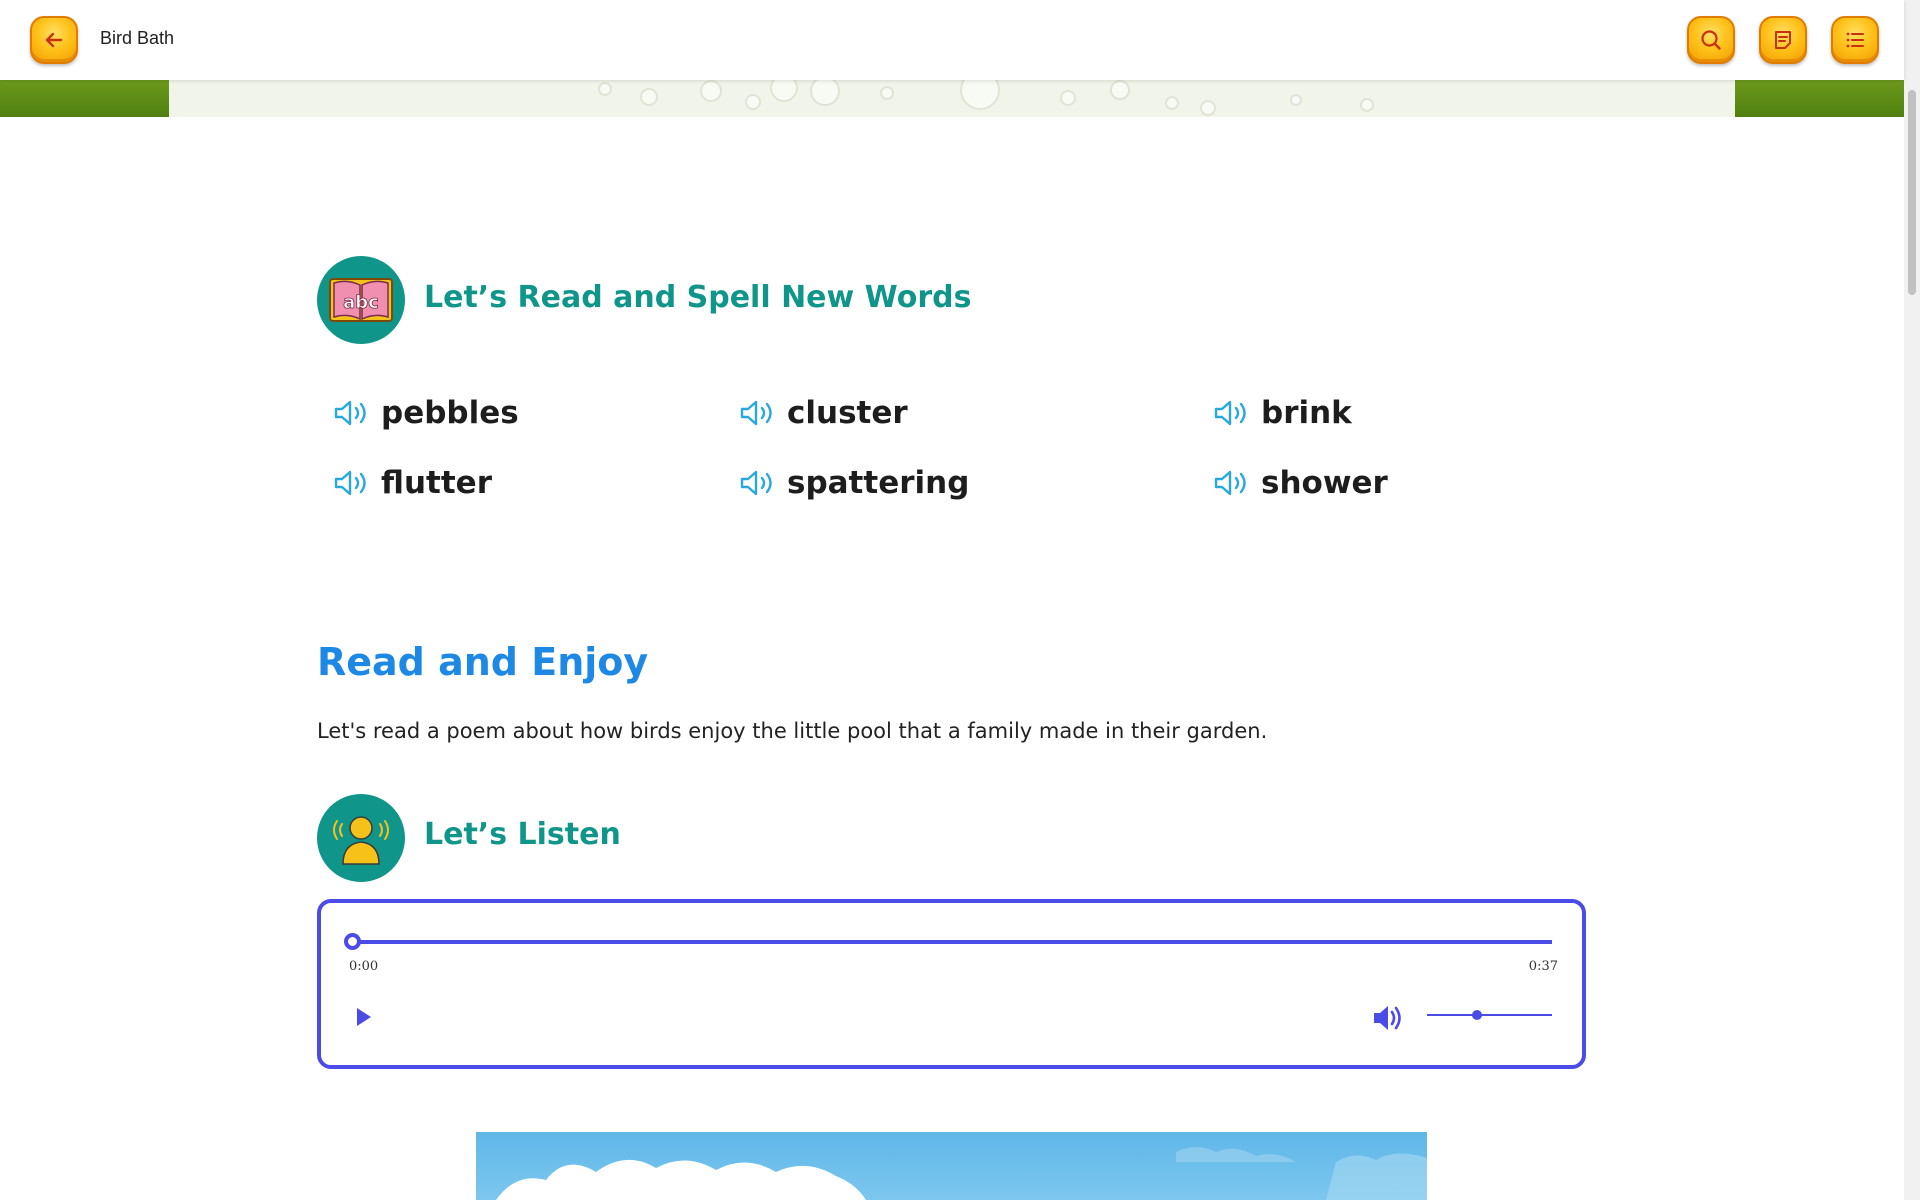 This screenshot has height=1200, width=1920. What do you see at coordinates (137, 38) in the screenshot?
I see `app-title: Bird Bath` at bounding box center [137, 38].